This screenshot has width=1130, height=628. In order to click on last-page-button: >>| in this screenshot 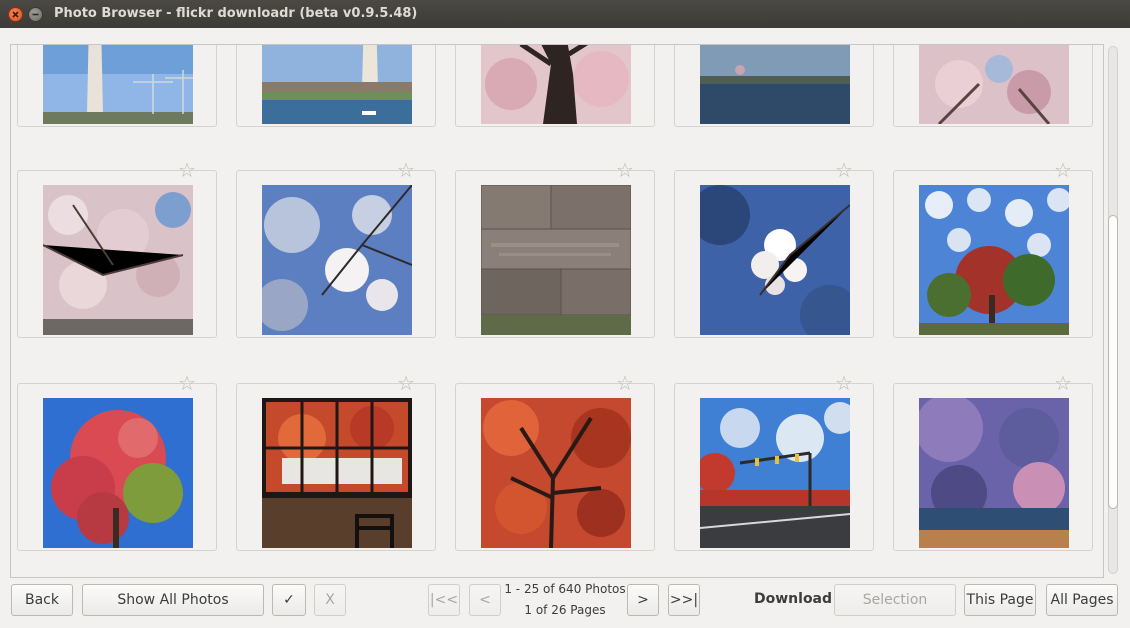, I will do `click(684, 600)`.